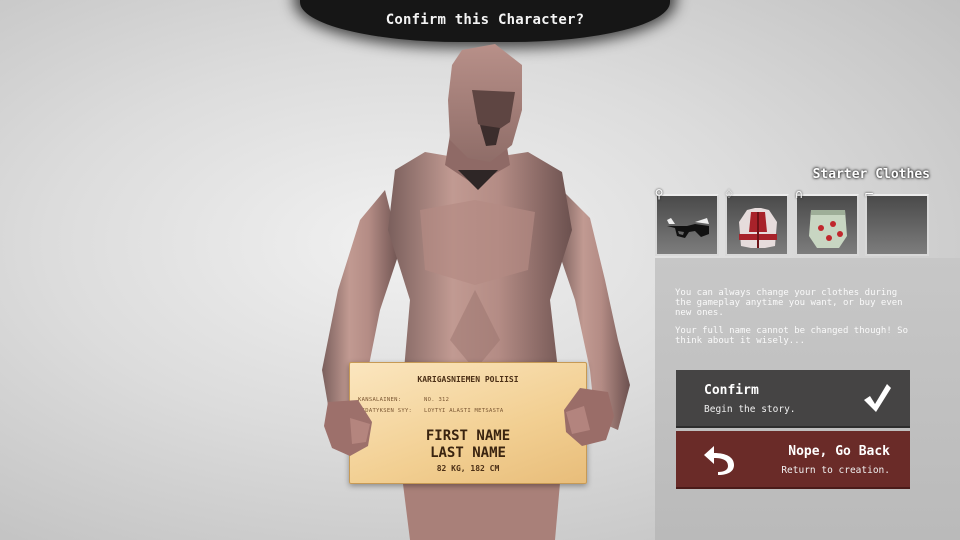 The height and width of the screenshot is (540, 960). What do you see at coordinates (793, 460) in the screenshot?
I see `go-back-button: Nope, Go Back Return to creation.` at bounding box center [793, 460].